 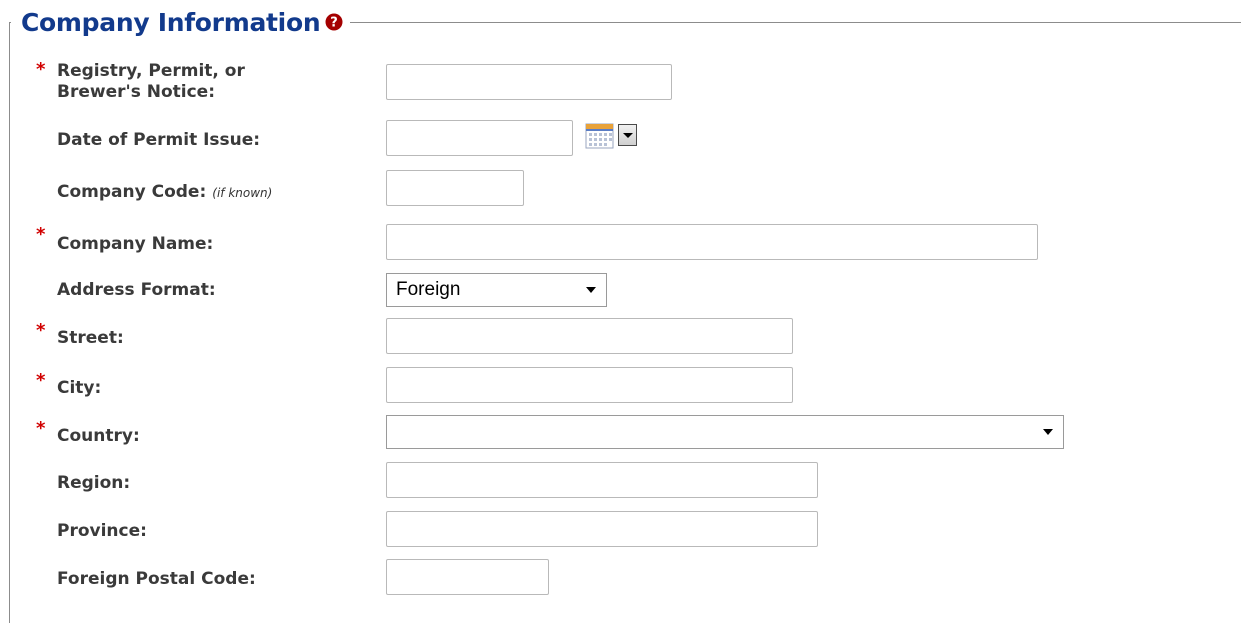 I want to click on chevron-down-icon, so click(x=627, y=135).